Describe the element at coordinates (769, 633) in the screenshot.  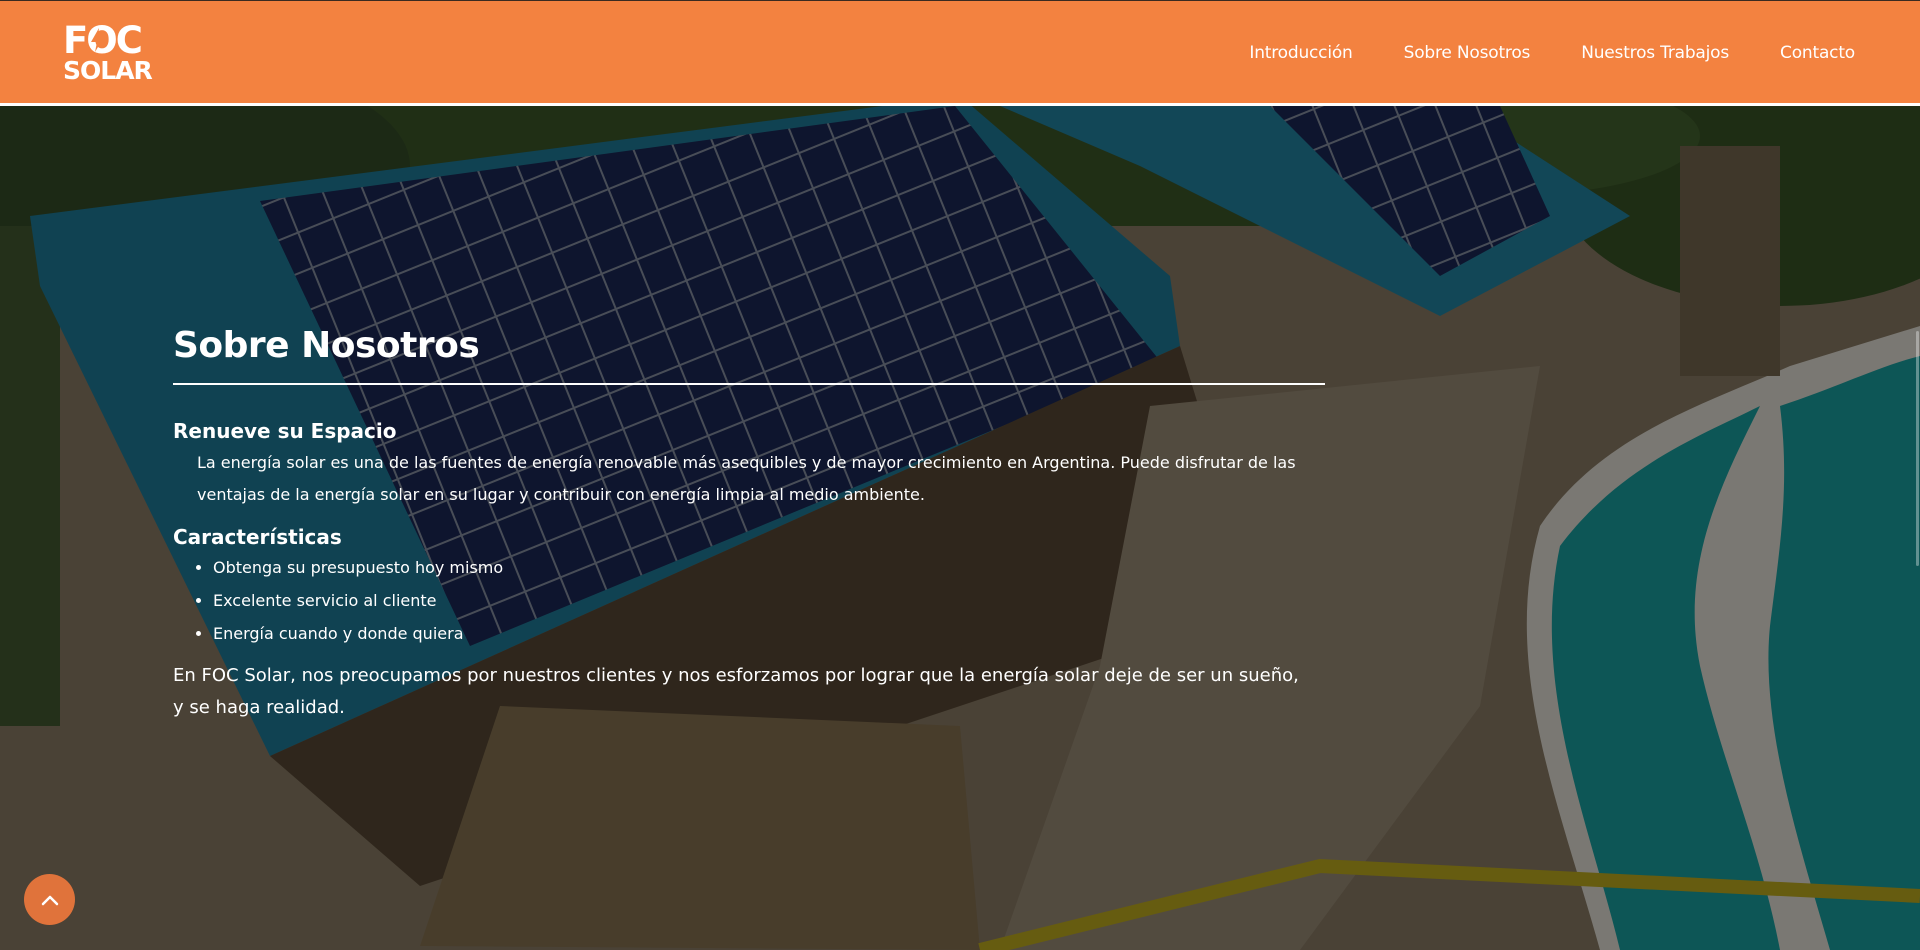
I see `list-item: Energía cuando y donde quiera` at that location.